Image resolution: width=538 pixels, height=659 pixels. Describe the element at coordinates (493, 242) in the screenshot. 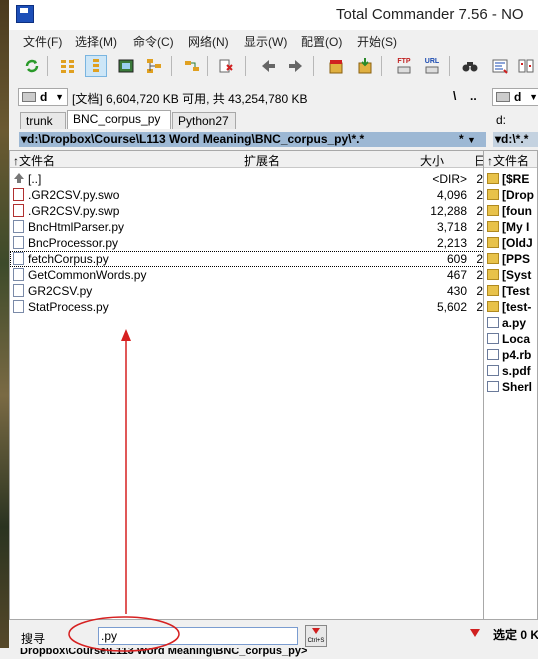

I see `folder-icon` at that location.